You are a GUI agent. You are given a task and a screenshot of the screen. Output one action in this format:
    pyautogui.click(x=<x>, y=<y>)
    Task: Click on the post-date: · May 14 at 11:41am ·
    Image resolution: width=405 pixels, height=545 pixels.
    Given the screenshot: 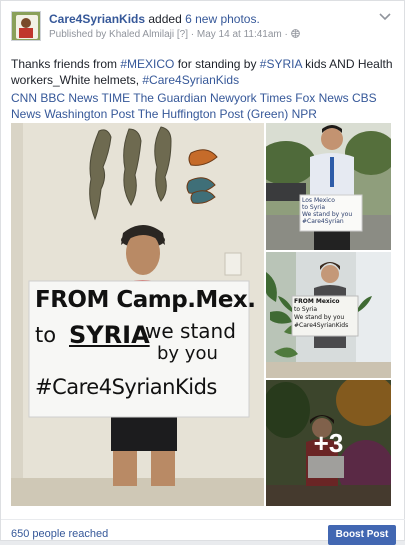 What is the action you would take?
    pyautogui.click(x=239, y=34)
    